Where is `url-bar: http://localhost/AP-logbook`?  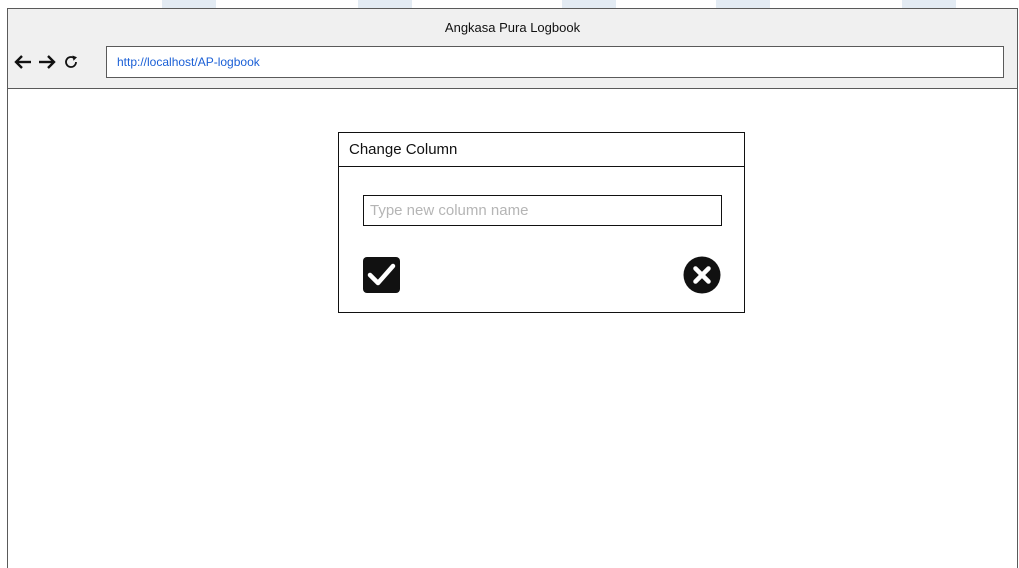
url-bar: http://localhost/AP-logbook is located at coordinates (555, 62).